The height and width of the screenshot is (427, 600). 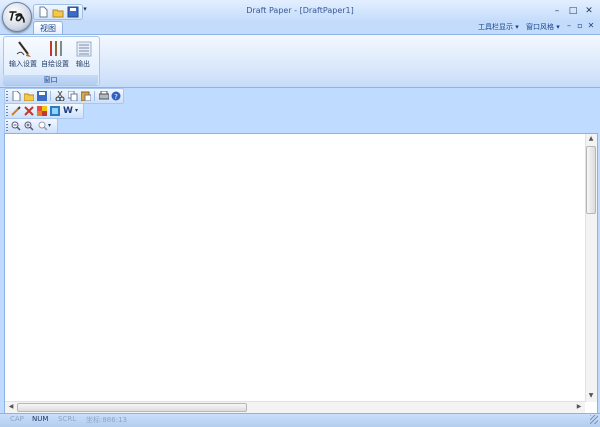 What do you see at coordinates (591, 396) in the screenshot?
I see `scroll-down-button: ▼` at bounding box center [591, 396].